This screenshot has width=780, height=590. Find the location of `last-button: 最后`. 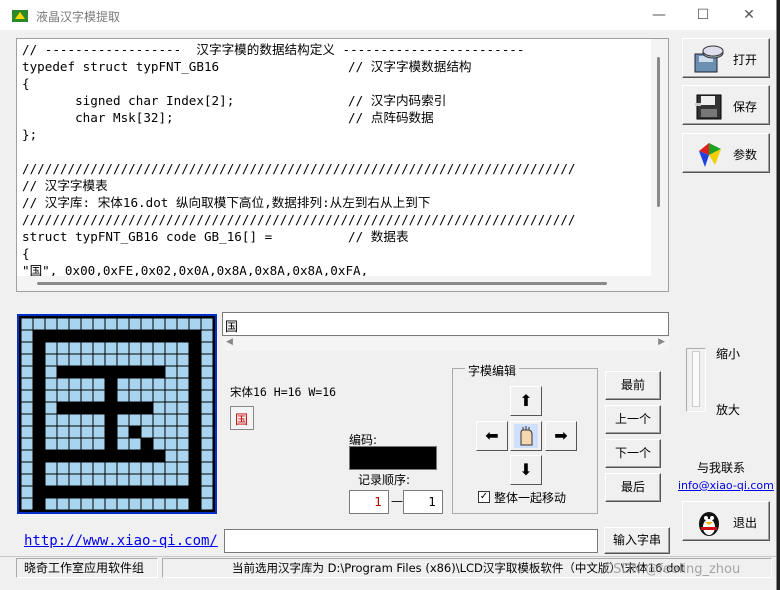

last-button: 最后 is located at coordinates (633, 487).